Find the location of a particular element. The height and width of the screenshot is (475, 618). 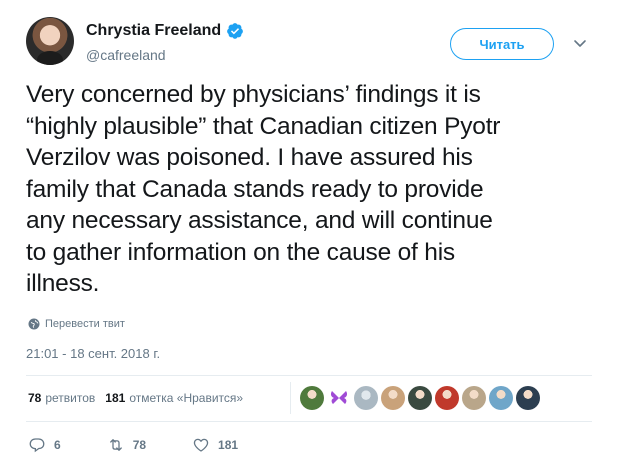

translate-label: Перевести твит is located at coordinates (85, 324).